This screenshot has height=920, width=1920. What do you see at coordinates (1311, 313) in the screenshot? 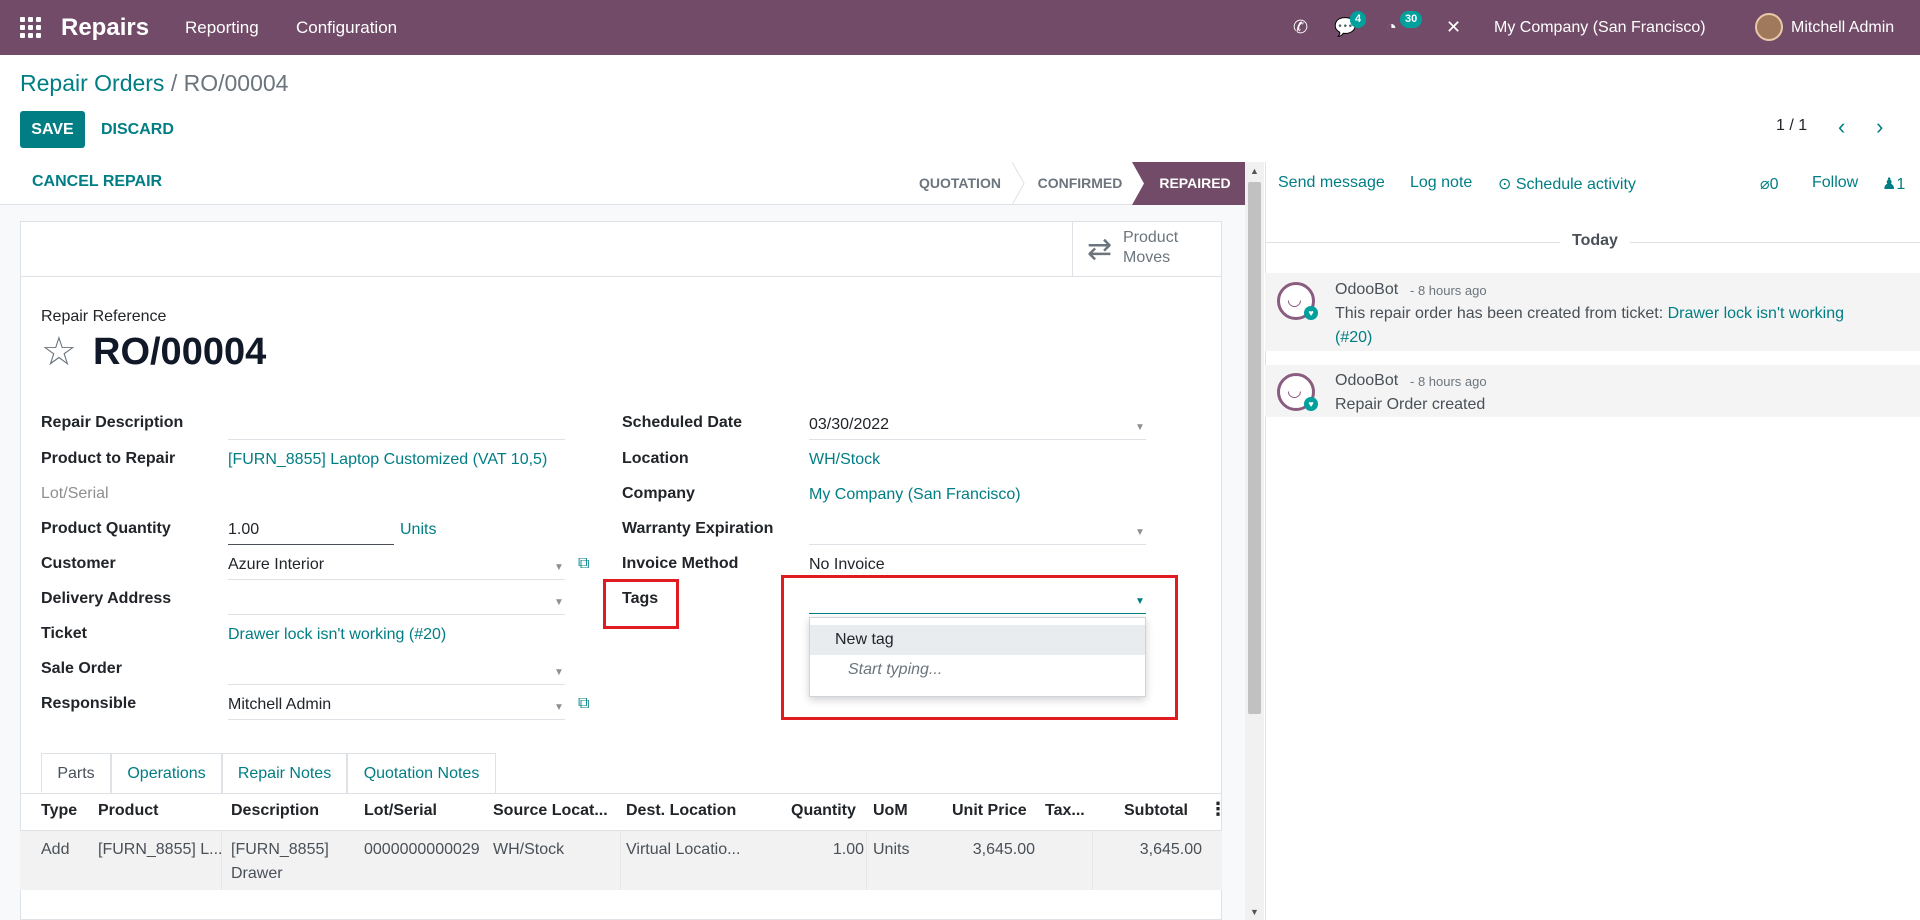
I see `heart-icon: ♥` at bounding box center [1311, 313].